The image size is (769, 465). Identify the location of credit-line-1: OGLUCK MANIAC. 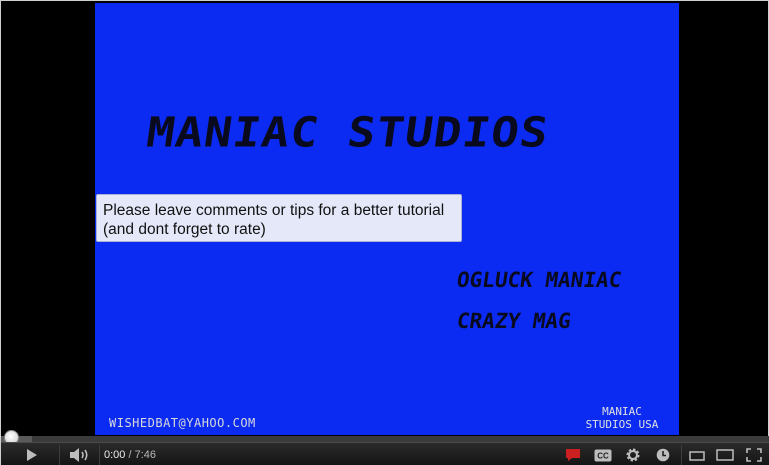
(539, 280).